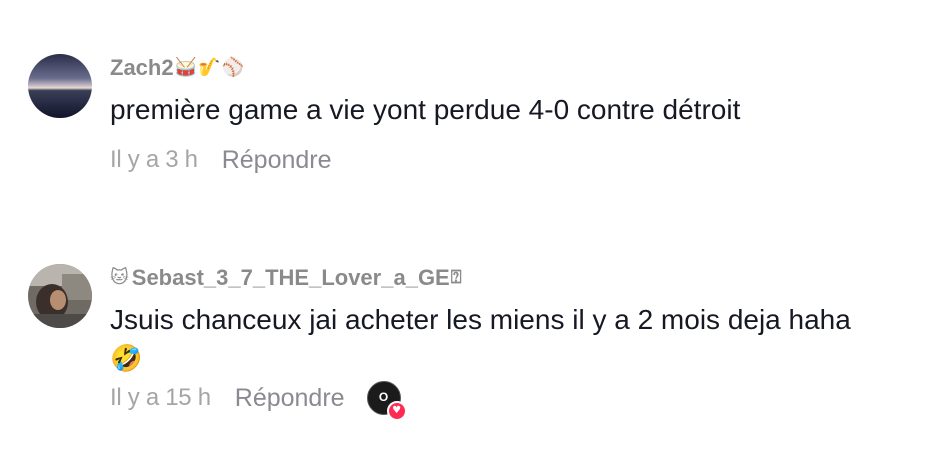 The height and width of the screenshot is (462, 936). Describe the element at coordinates (514, 401) in the screenshot. I see `comment-meta: Il y a 15 h Répondre O ♥` at that location.